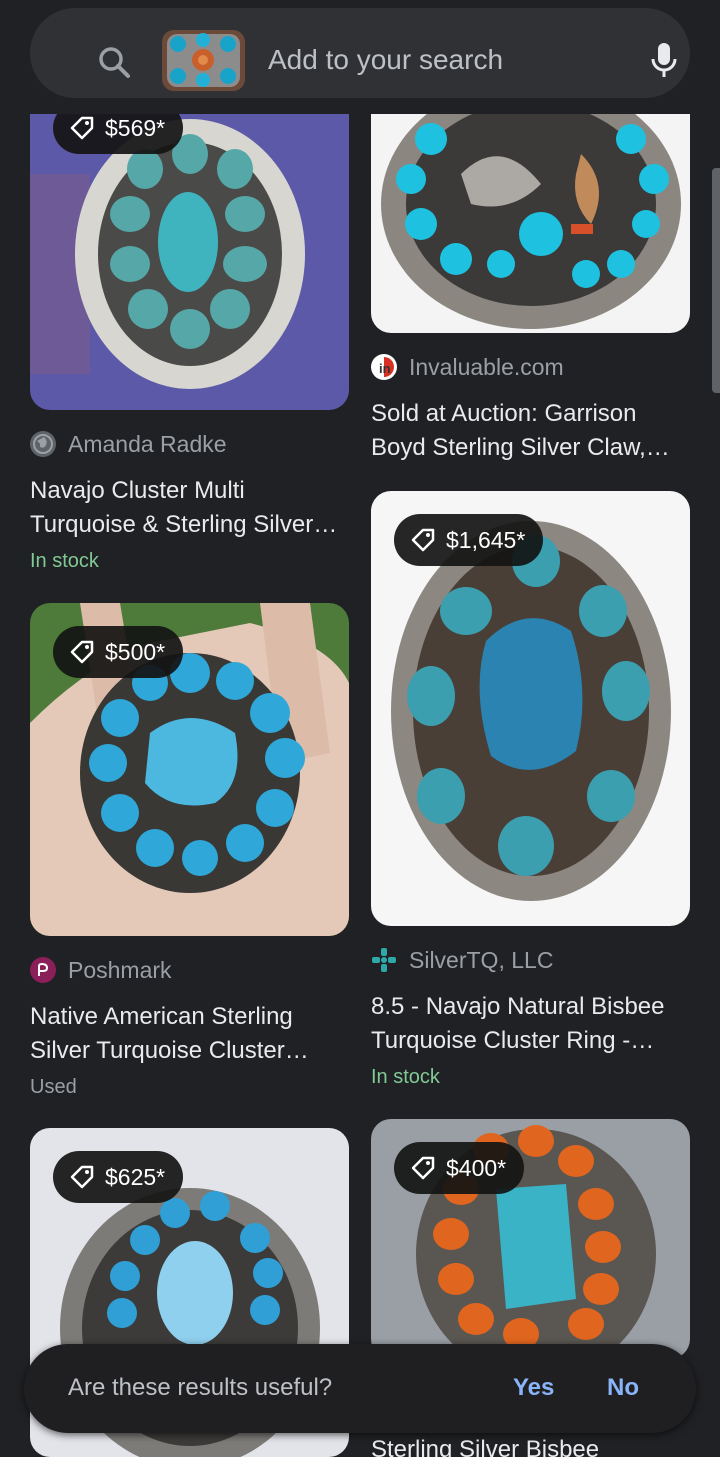  What do you see at coordinates (53, 1087) in the screenshot?
I see `condition-status: Used` at bounding box center [53, 1087].